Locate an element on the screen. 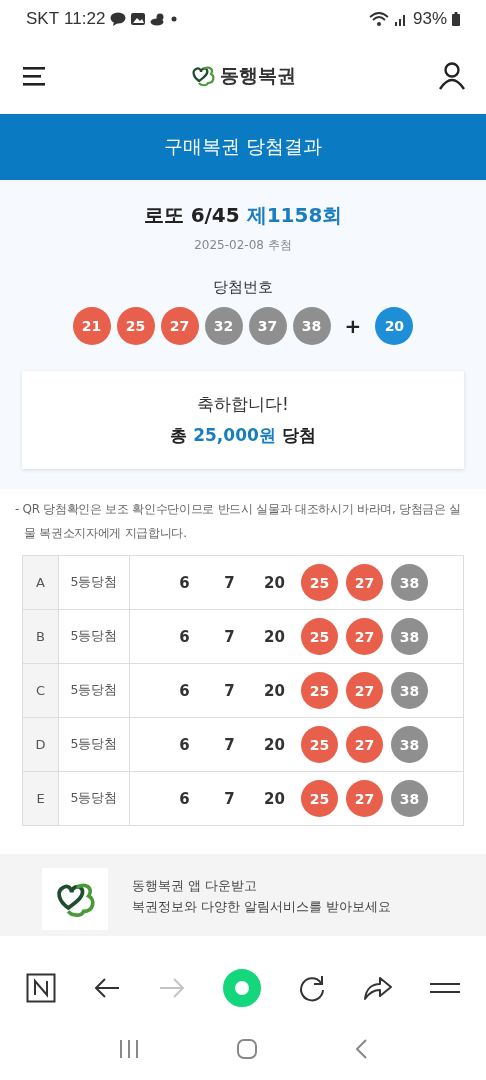  dot-icon is located at coordinates (174, 19).